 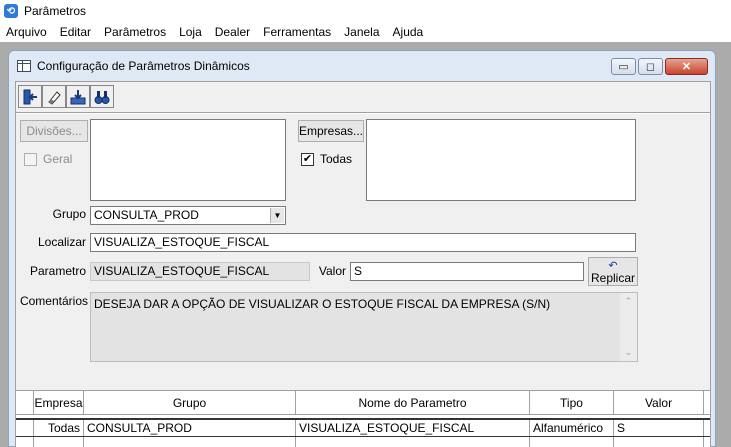 I want to click on close-button: ✕, so click(x=686, y=66).